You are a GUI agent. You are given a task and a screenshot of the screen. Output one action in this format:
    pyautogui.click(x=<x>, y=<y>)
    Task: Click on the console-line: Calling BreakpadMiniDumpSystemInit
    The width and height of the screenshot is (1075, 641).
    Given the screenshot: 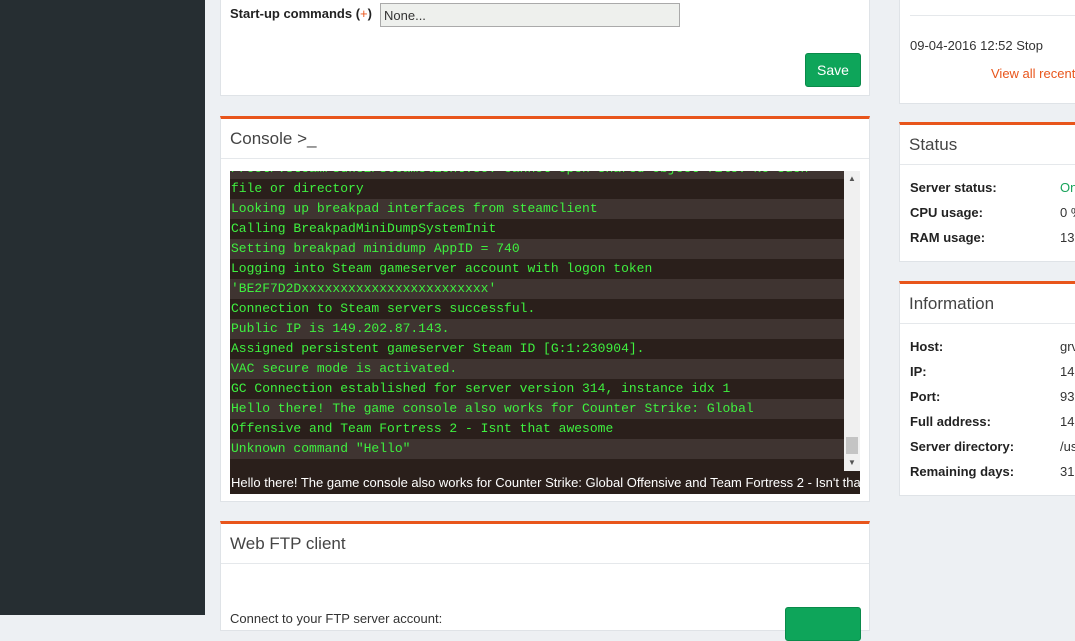 What is the action you would take?
    pyautogui.click(x=364, y=228)
    